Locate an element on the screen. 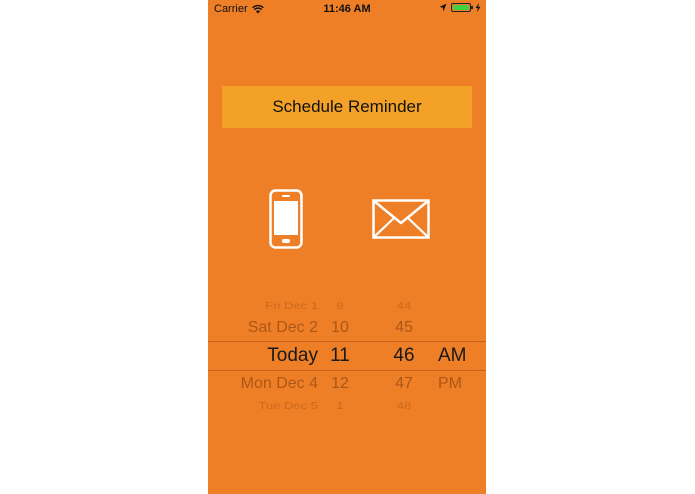 The image size is (695, 494). picker-ampm: PM is located at coordinates (450, 383).